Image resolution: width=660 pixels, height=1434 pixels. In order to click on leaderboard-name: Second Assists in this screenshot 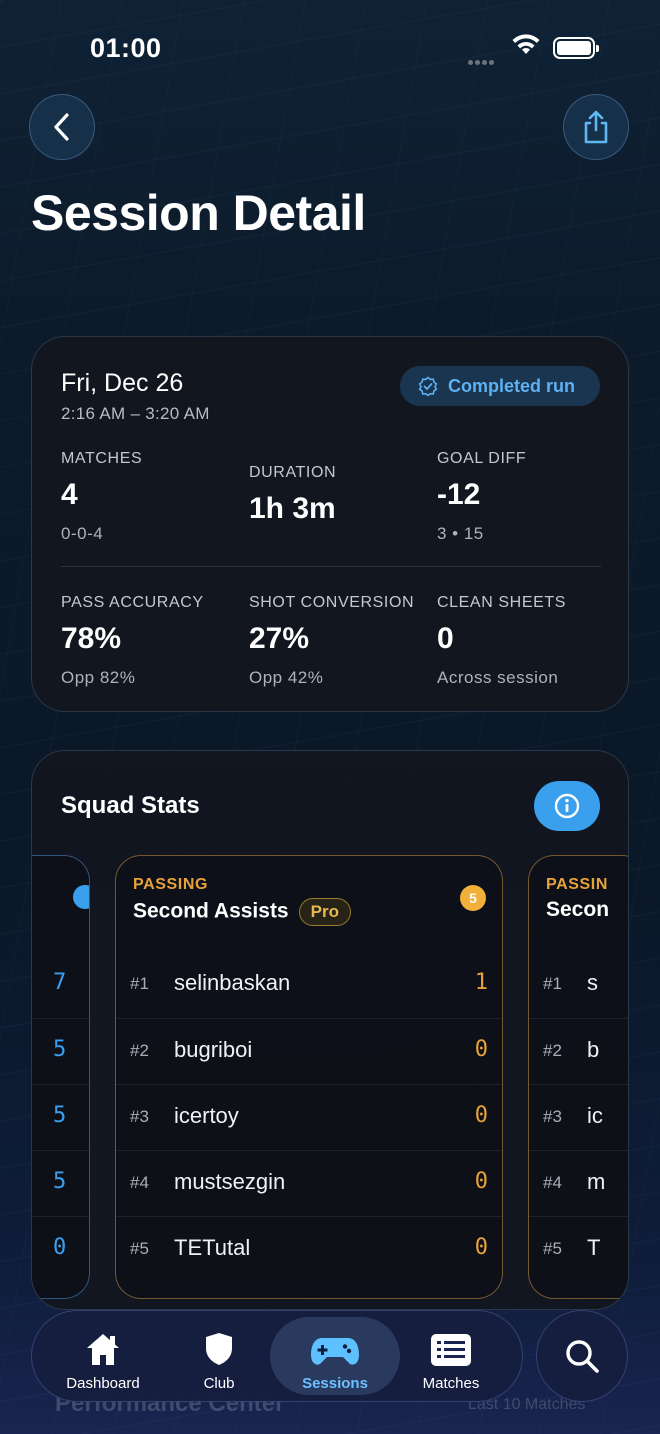, I will do `click(211, 911)`.